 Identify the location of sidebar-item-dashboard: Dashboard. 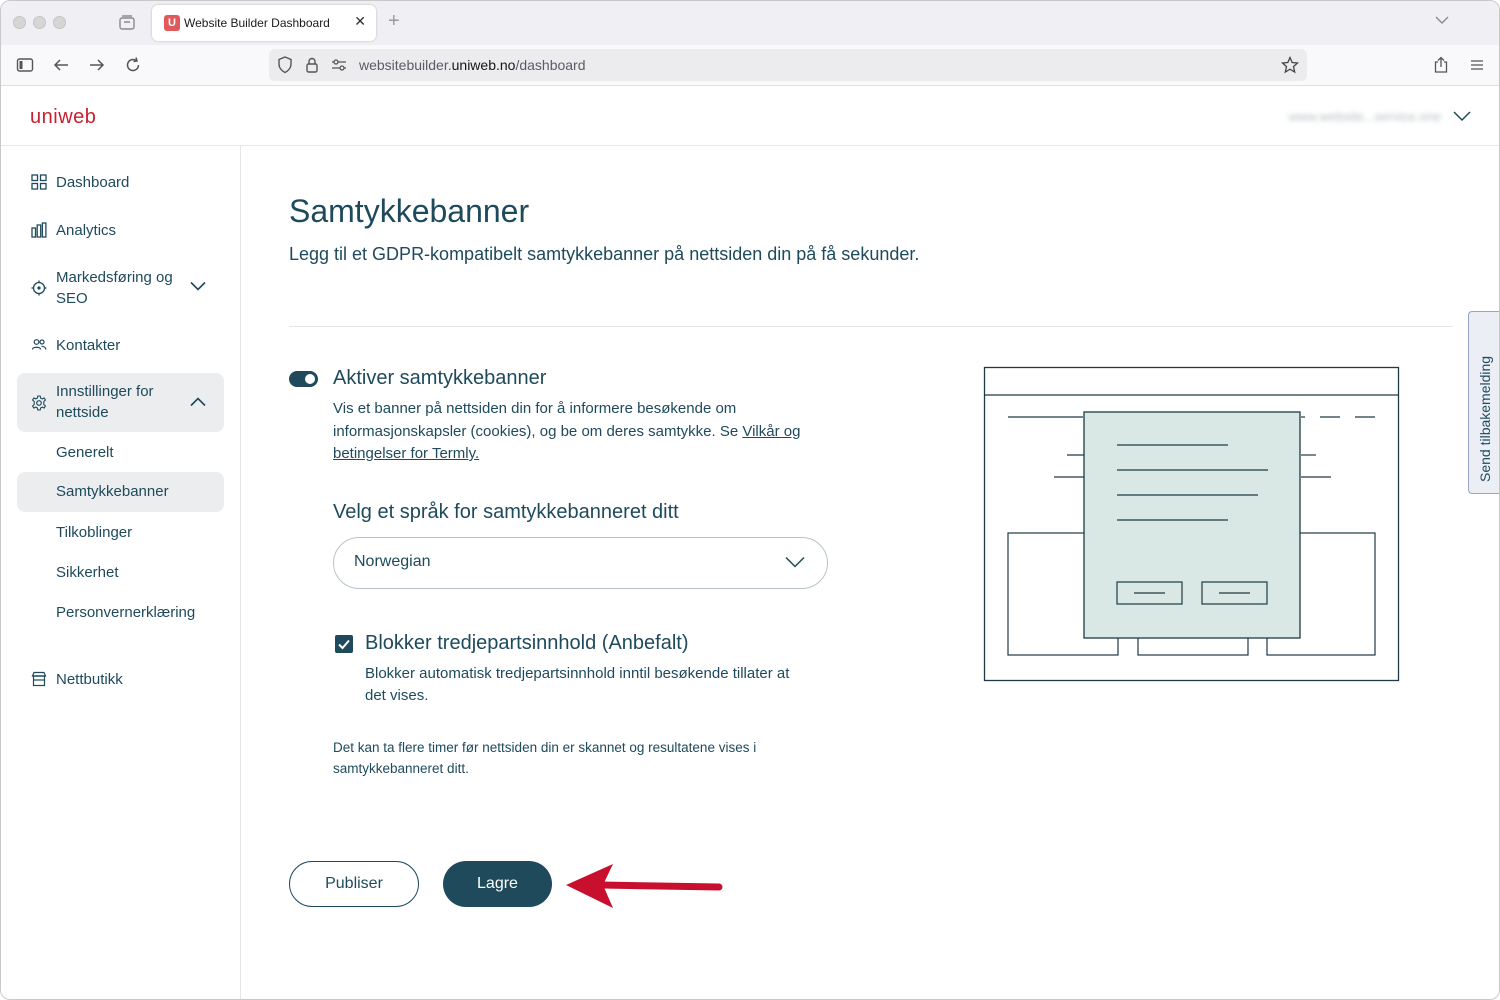
(120, 183).